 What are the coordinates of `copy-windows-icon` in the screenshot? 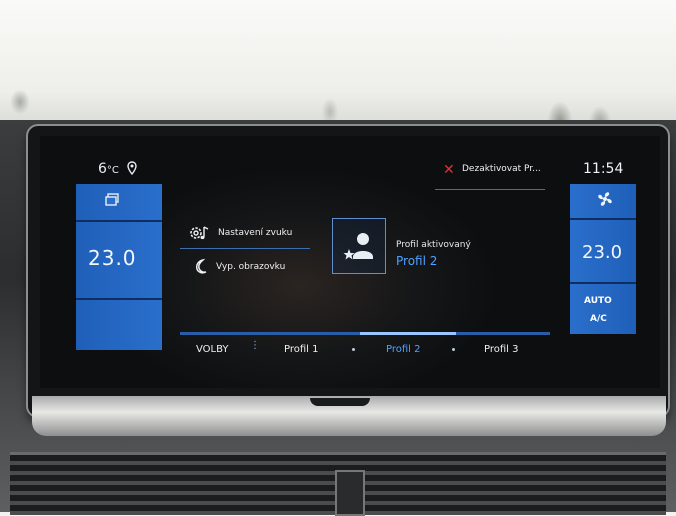 It's located at (112, 200).